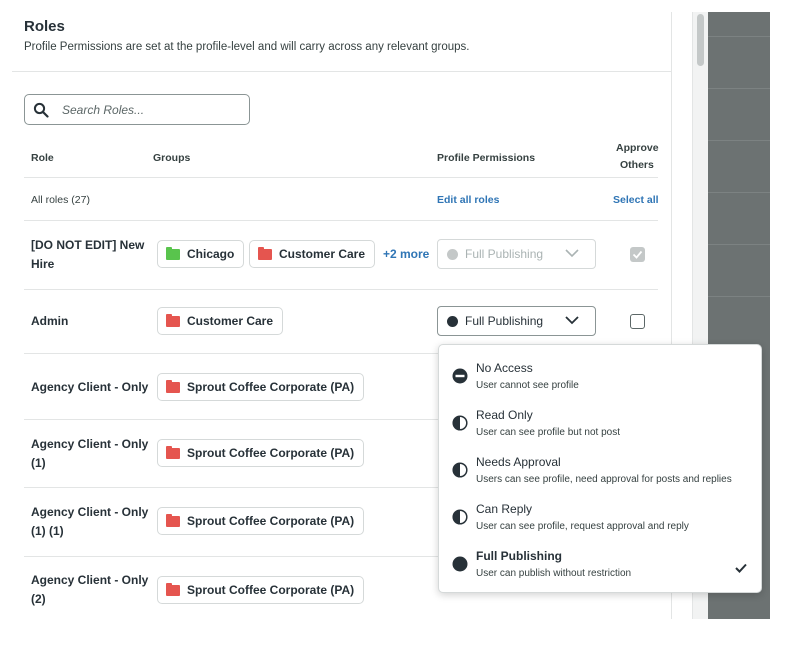  What do you see at coordinates (92, 321) in the screenshot?
I see `role-name: Admin` at bounding box center [92, 321].